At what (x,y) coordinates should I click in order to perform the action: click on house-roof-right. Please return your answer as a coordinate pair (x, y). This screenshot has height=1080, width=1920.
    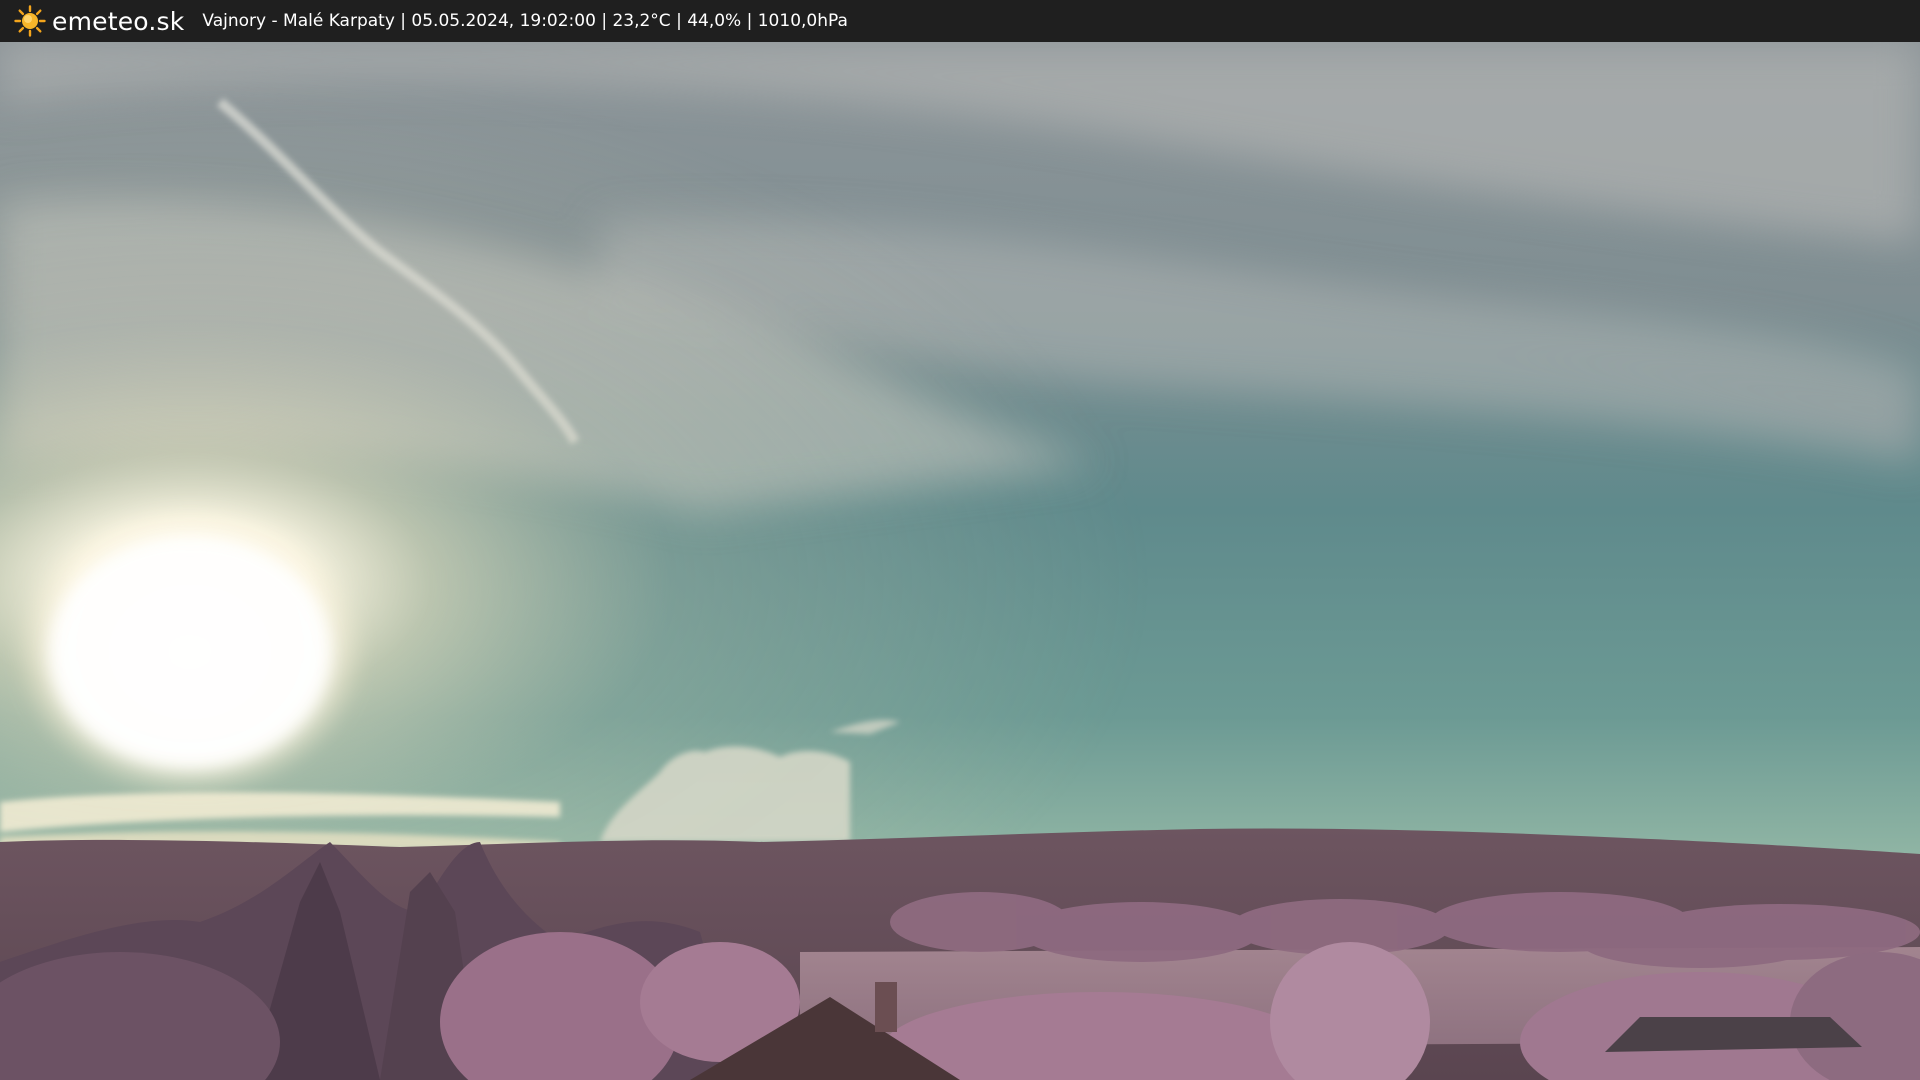
    Looking at the image, I should click on (1733, 1034).